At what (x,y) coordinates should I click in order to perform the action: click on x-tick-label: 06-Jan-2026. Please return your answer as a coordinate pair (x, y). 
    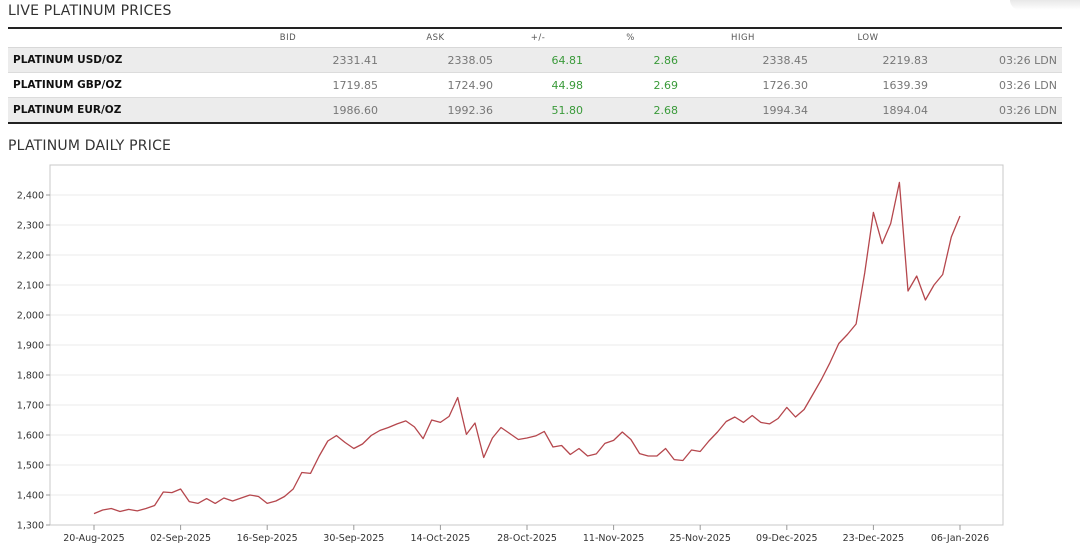
    Looking at the image, I should click on (960, 538).